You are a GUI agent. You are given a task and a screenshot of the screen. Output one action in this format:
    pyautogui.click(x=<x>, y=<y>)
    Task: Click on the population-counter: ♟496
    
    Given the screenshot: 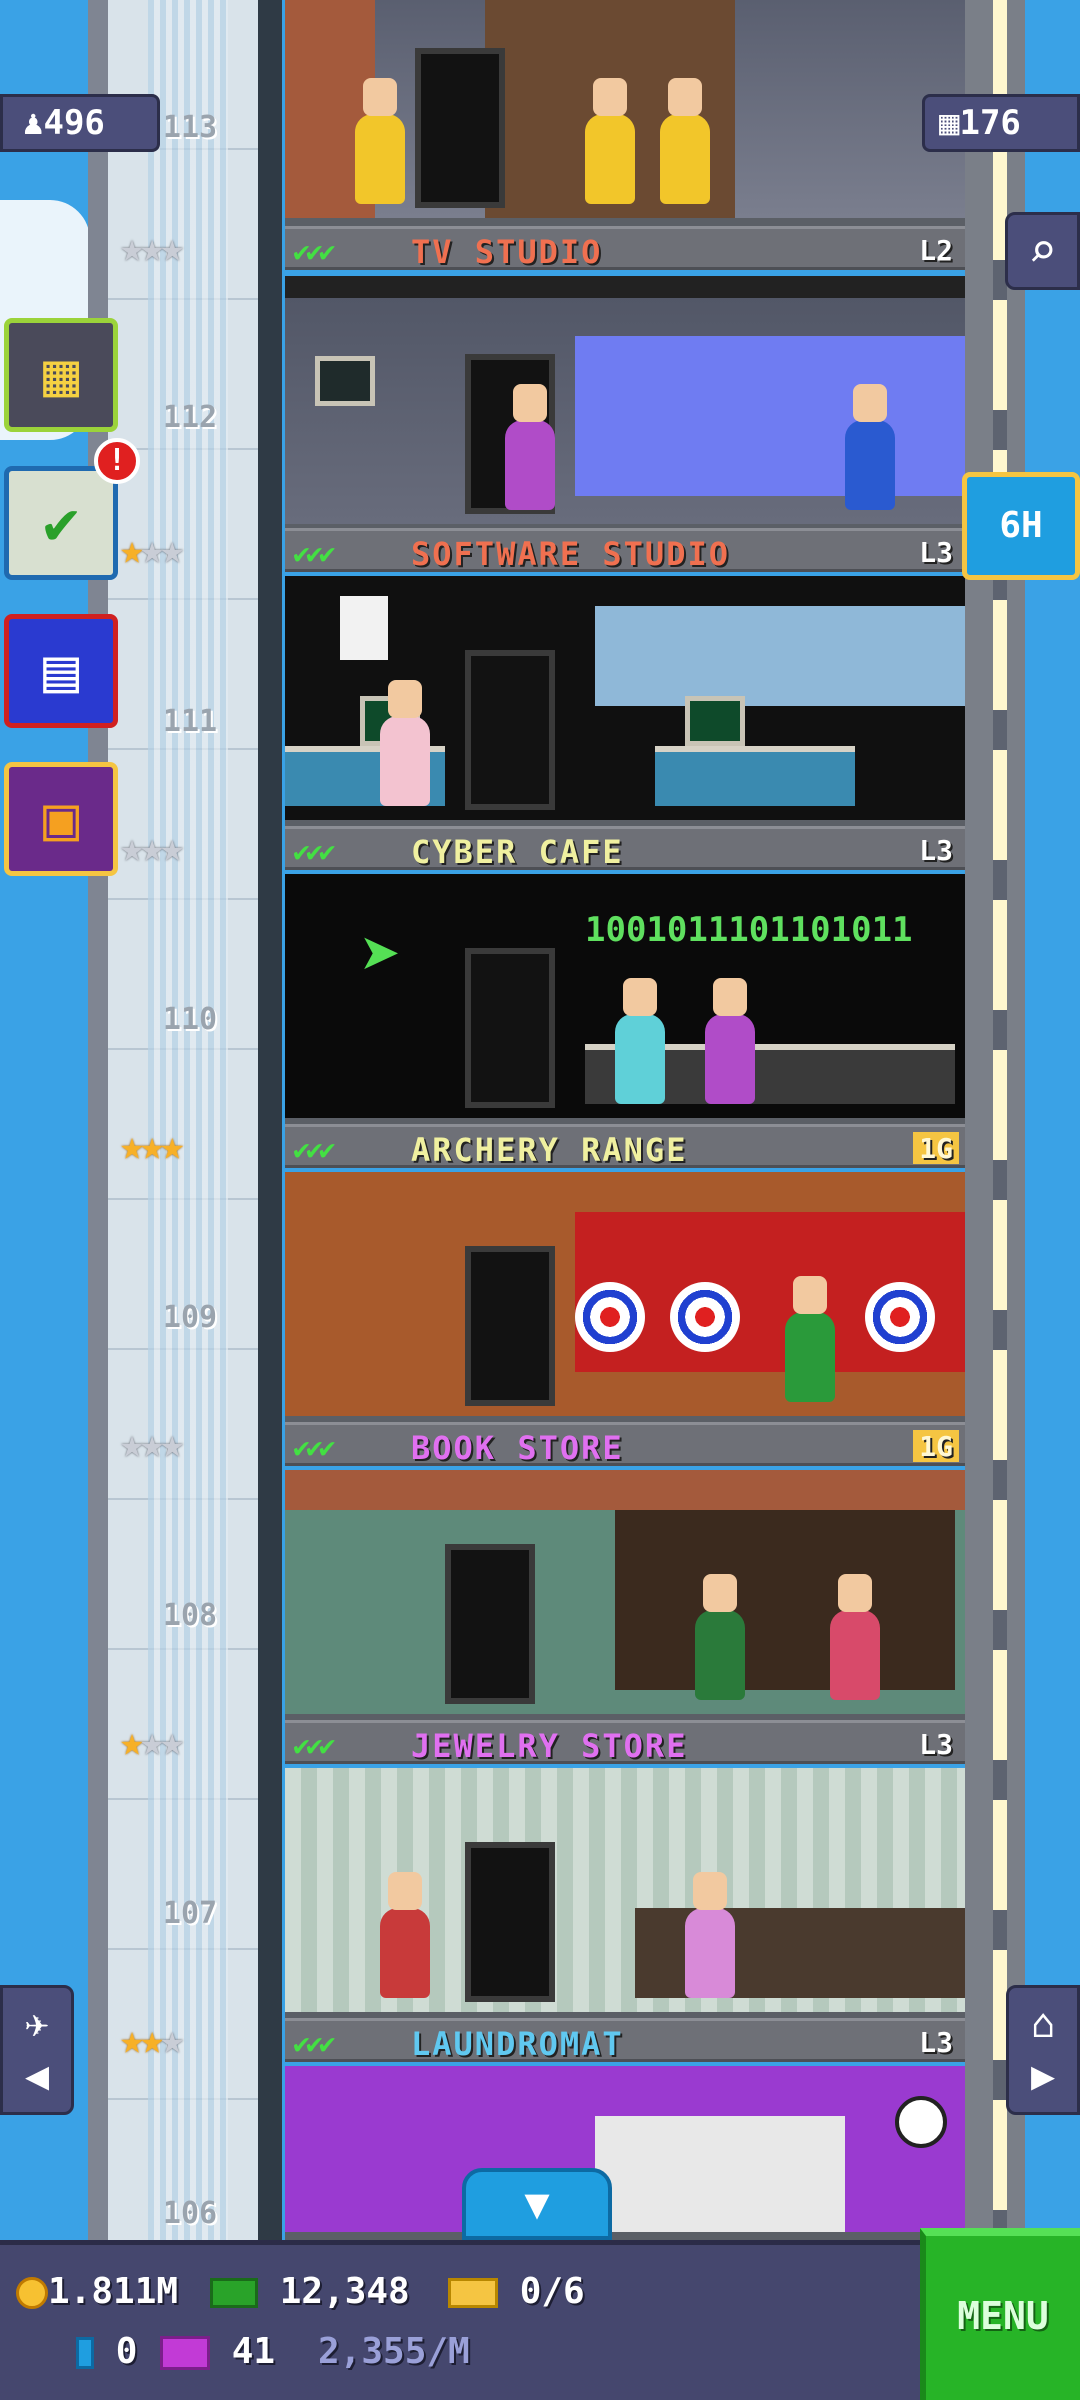 What is the action you would take?
    pyautogui.click(x=80, y=123)
    